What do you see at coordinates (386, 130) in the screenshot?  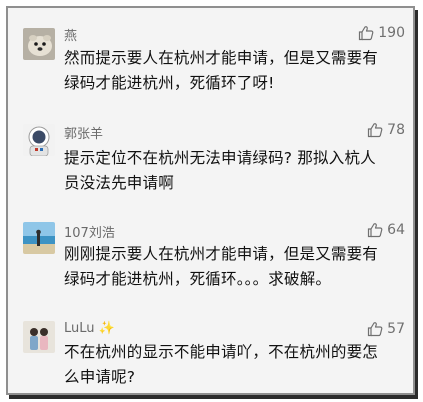 I see `like-button: 78` at bounding box center [386, 130].